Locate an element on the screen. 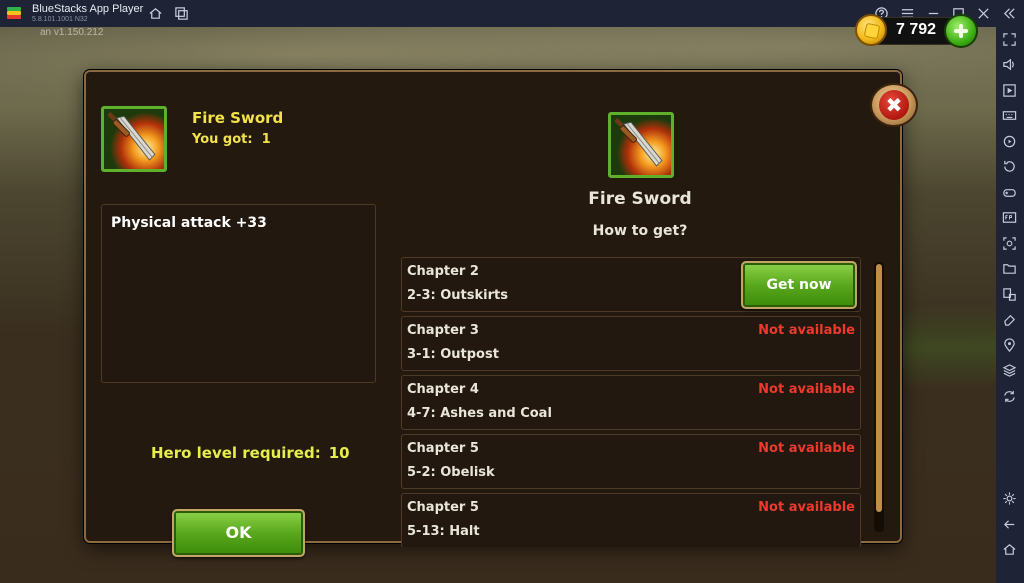 This screenshot has height=583, width=1024. fire-sword-icon is located at coordinates (134, 139).